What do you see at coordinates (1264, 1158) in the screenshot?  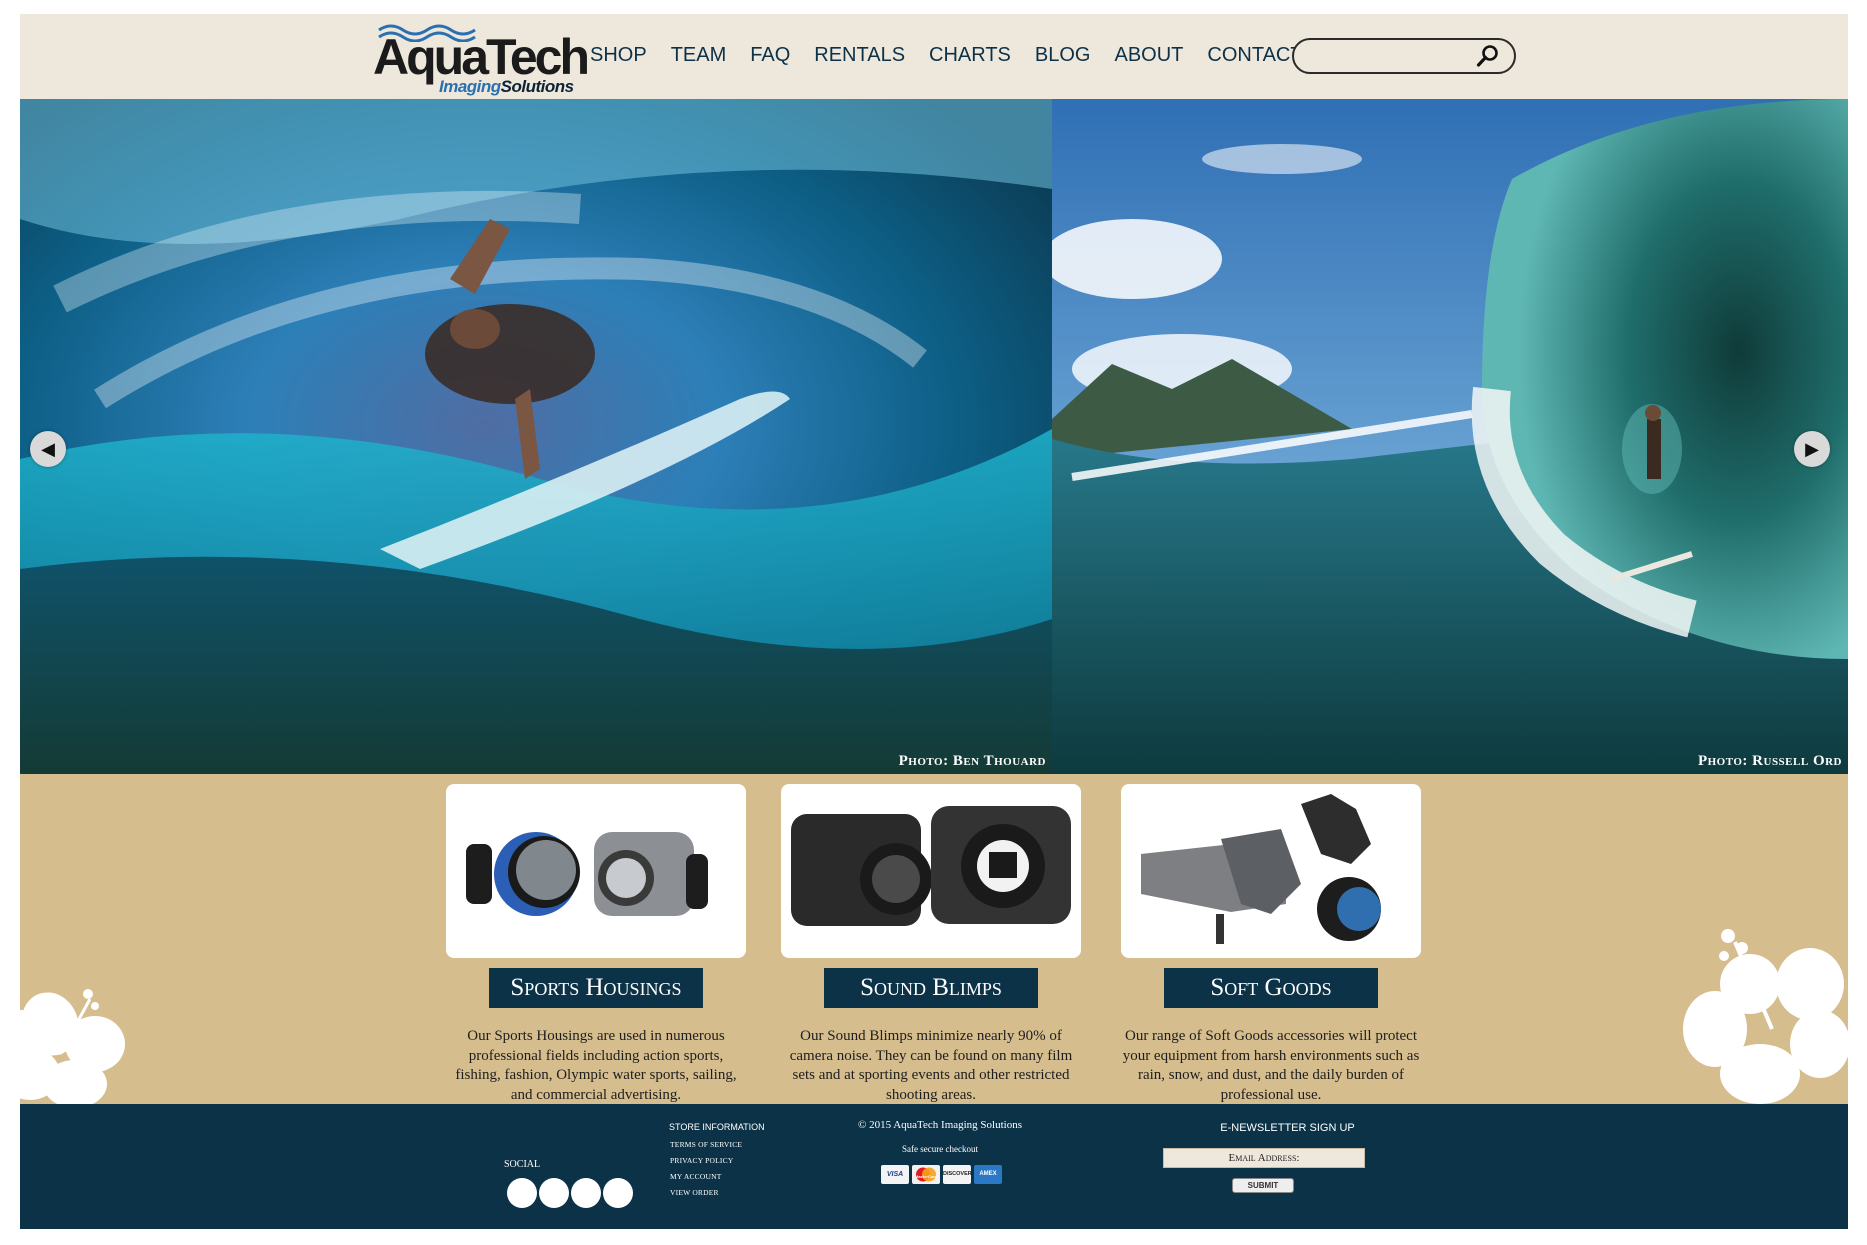 I see `newsletter-email-input` at bounding box center [1264, 1158].